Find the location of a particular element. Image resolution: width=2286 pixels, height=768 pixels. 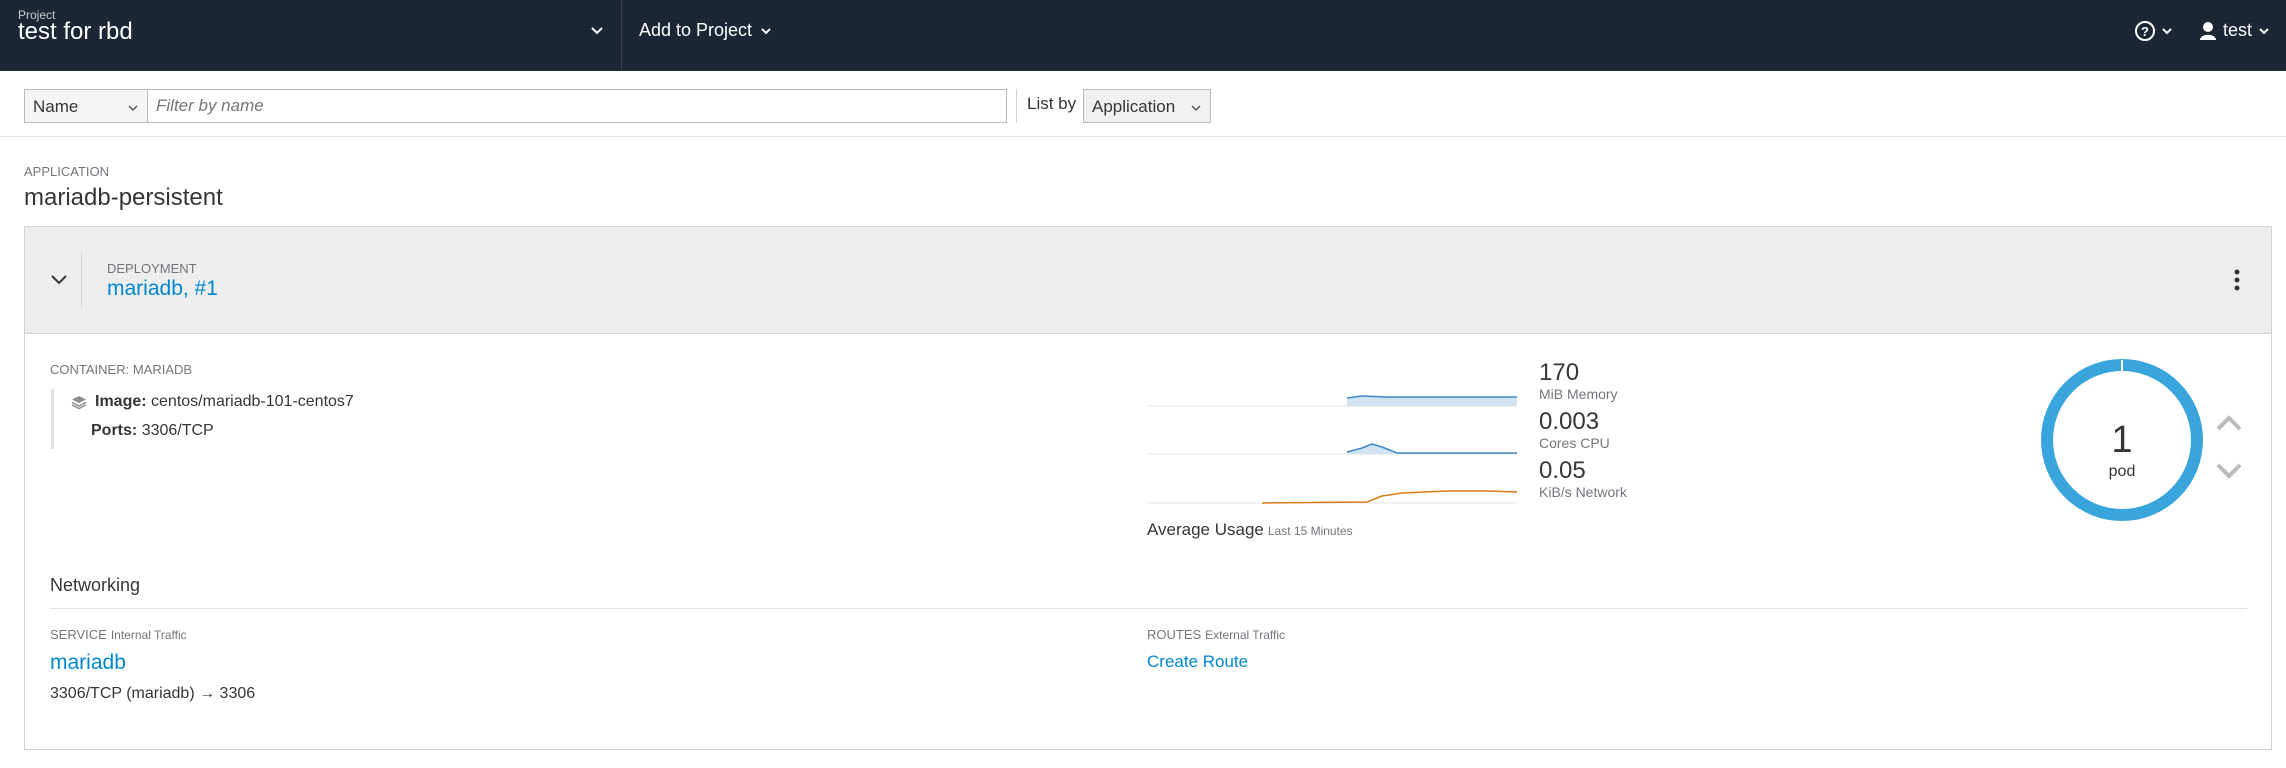

pod-label: pod is located at coordinates (2122, 471).